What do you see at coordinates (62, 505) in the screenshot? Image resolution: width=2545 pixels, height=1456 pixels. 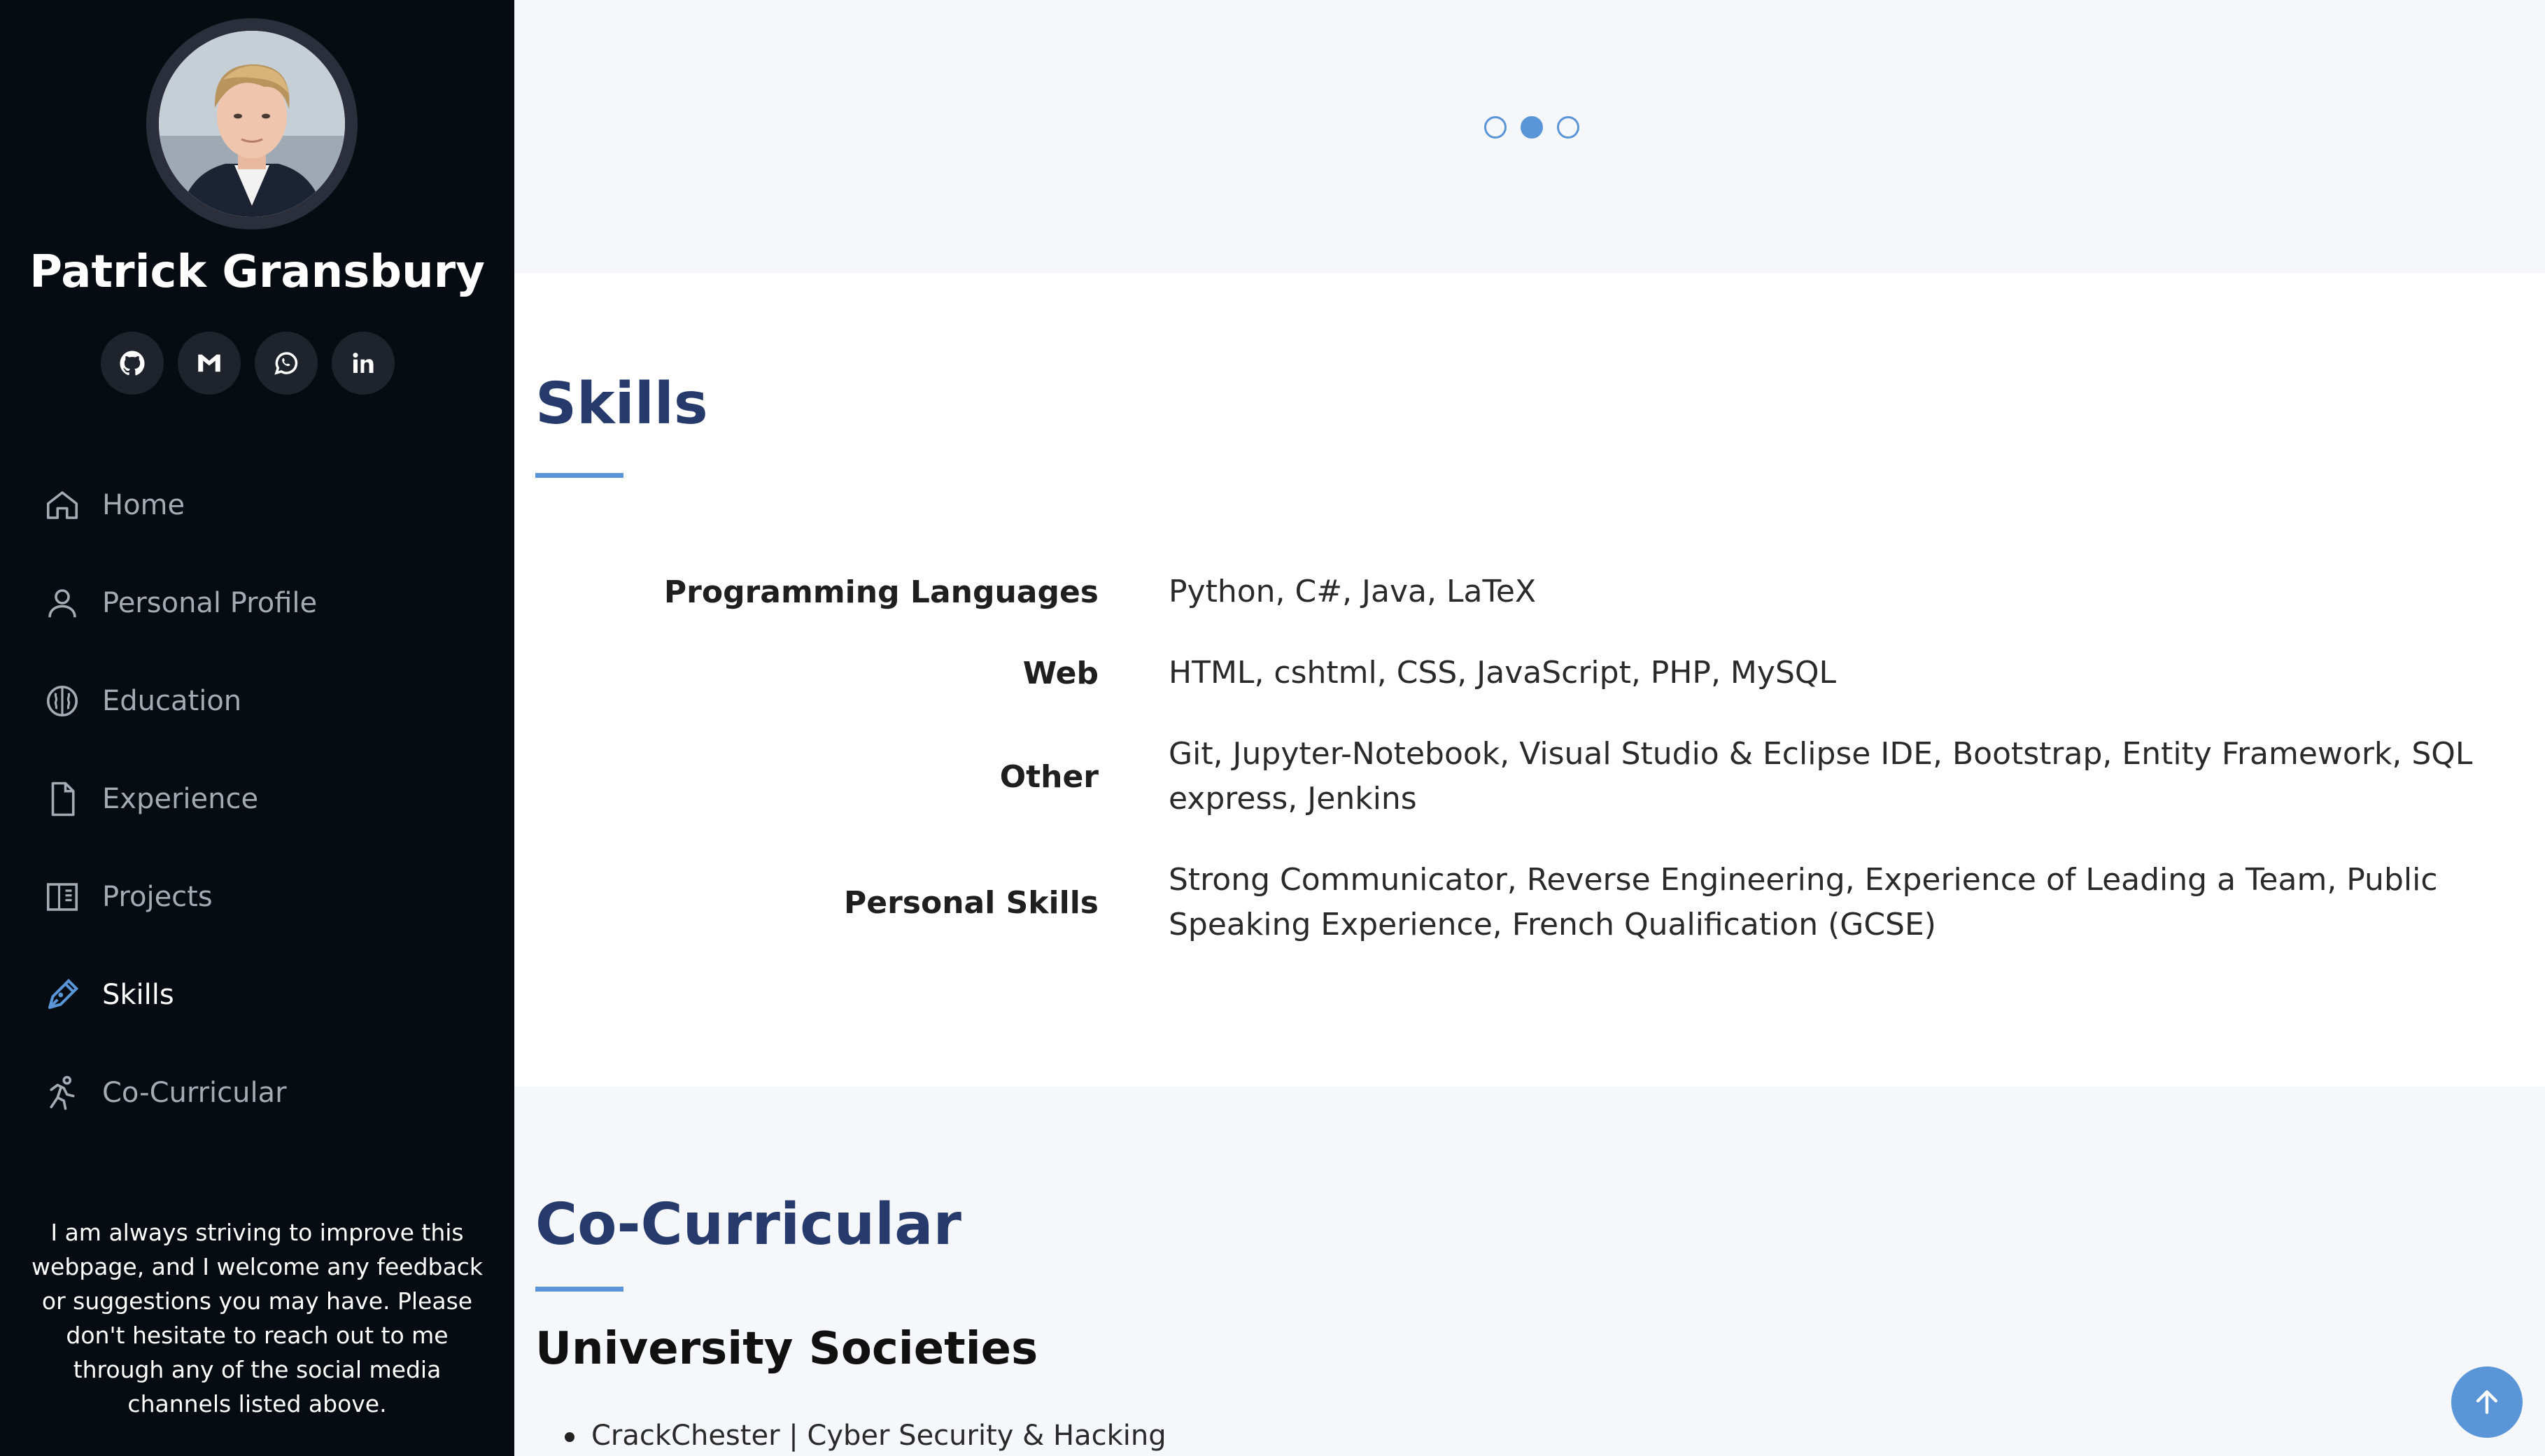 I see `home-icon` at bounding box center [62, 505].